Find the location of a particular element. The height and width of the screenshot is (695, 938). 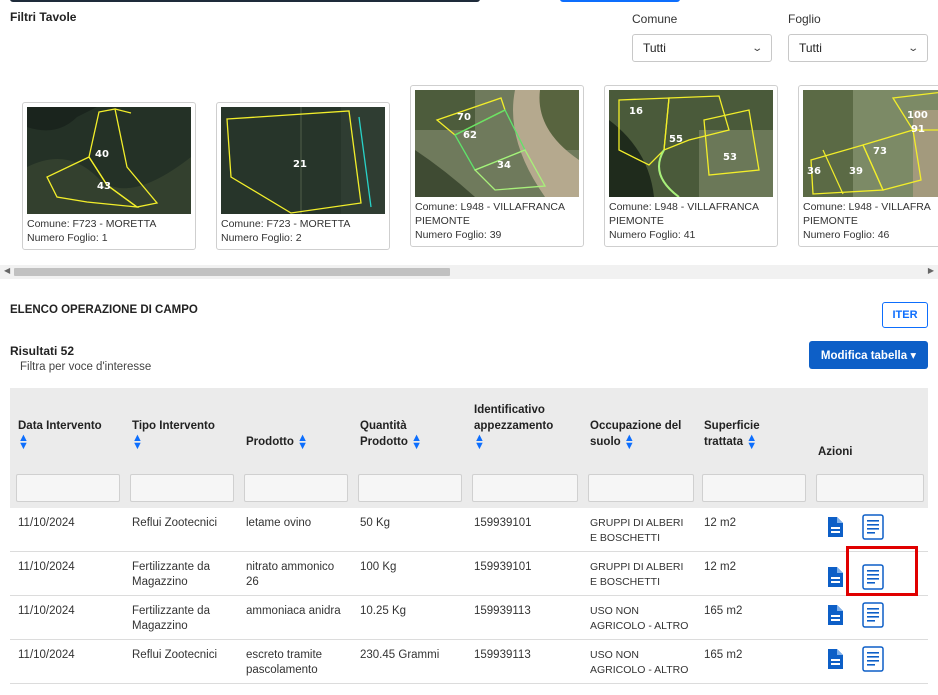

cell-quantita: 230.45 Grammi is located at coordinates (400, 655).